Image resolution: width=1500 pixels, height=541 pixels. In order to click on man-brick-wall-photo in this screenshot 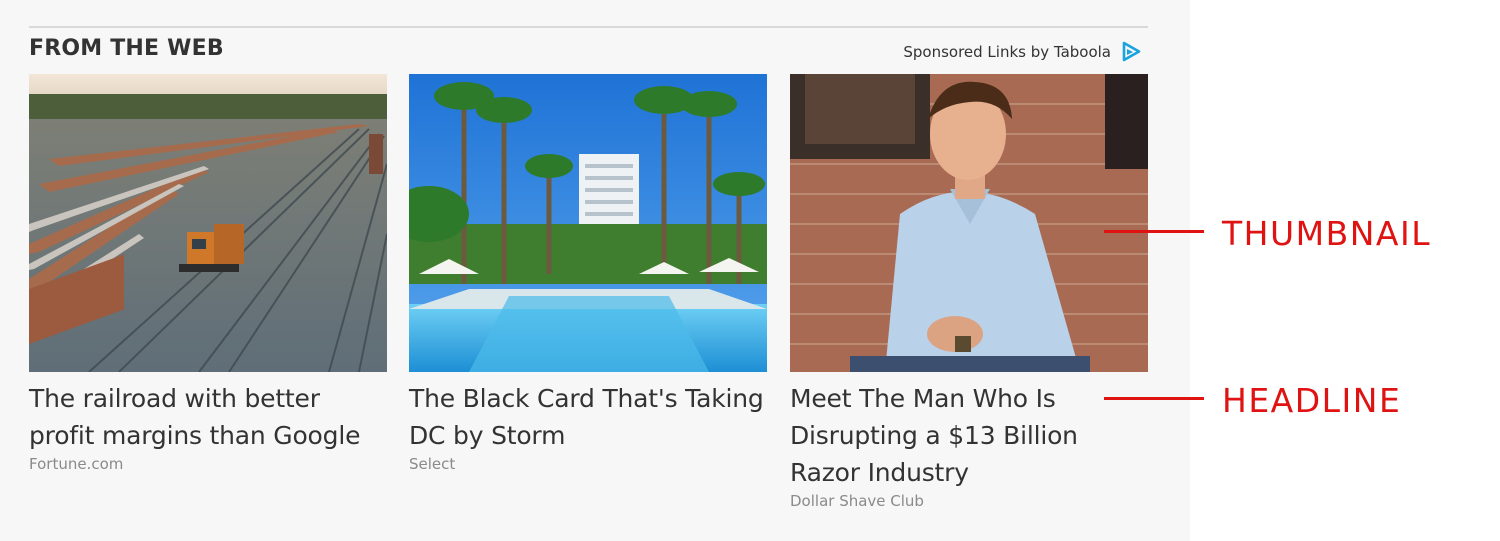, I will do `click(969, 223)`.